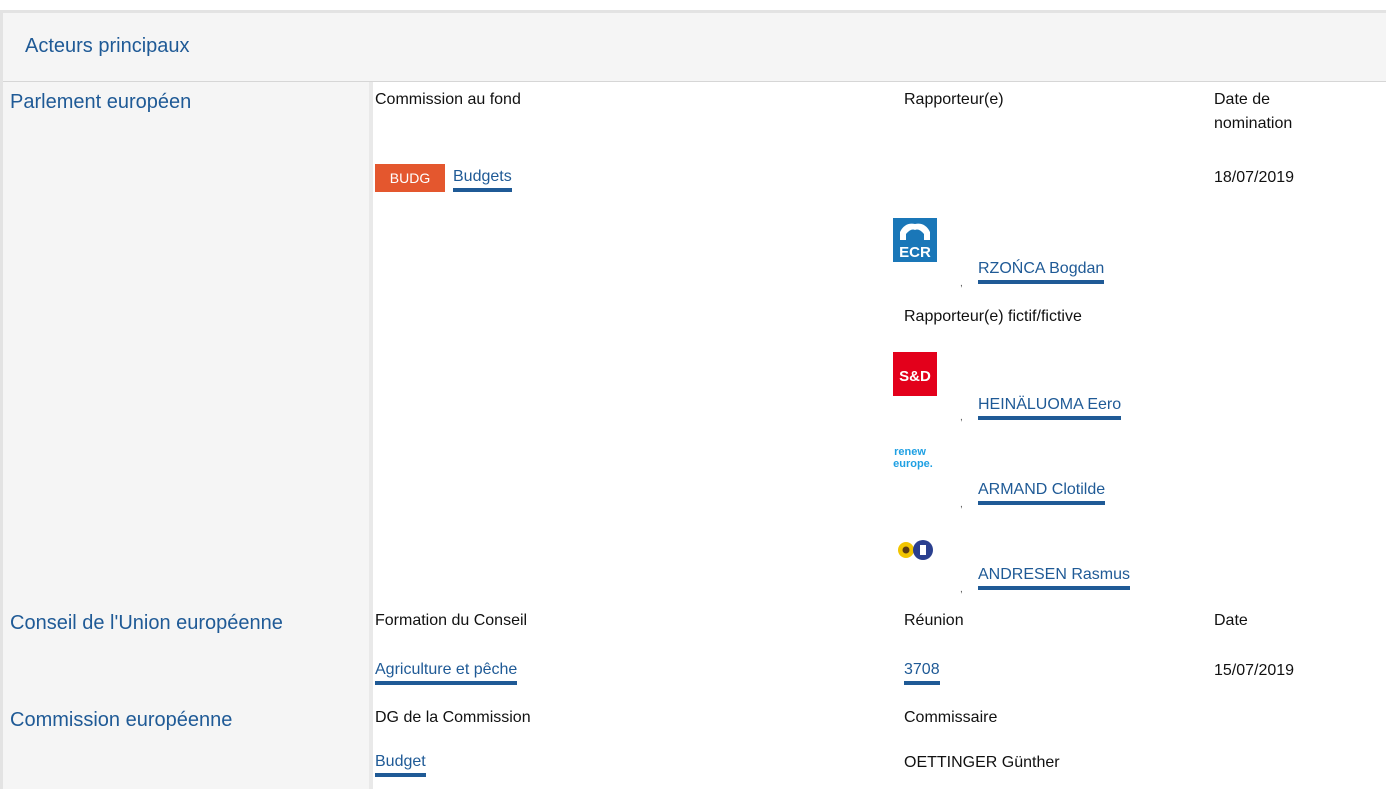 This screenshot has width=1386, height=789. Describe the element at coordinates (913, 464) in the screenshot. I see `svg-text: europe.` at that location.